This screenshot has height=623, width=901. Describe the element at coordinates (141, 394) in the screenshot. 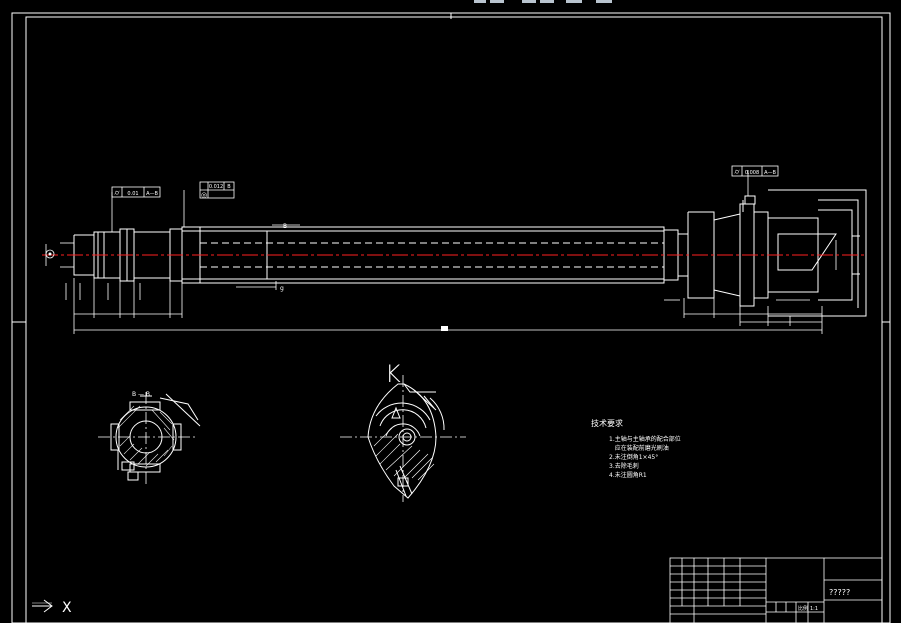

I see `section-b-b-label: B — B` at that location.